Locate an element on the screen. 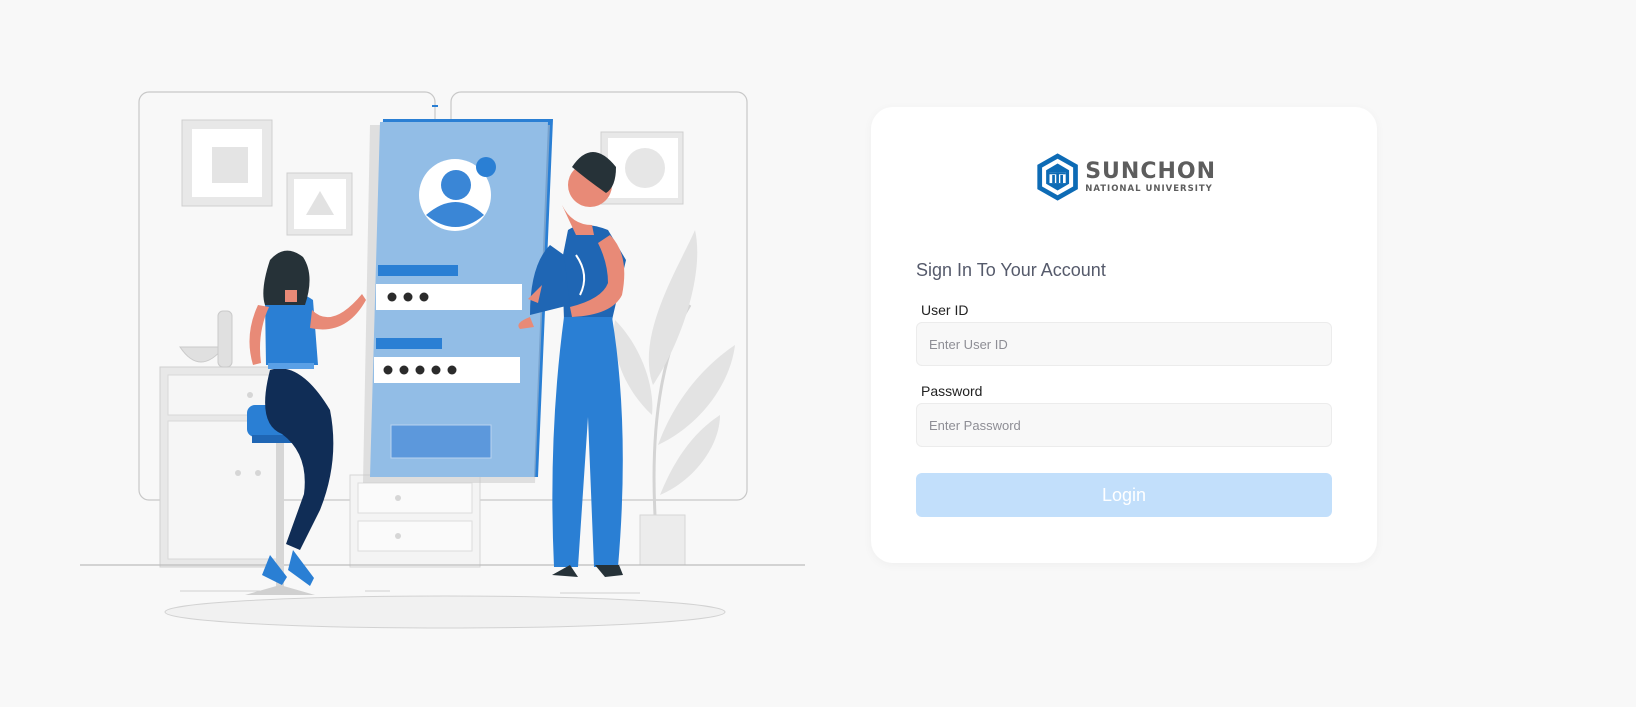  logo-name: SUNCHON is located at coordinates (1150, 171).